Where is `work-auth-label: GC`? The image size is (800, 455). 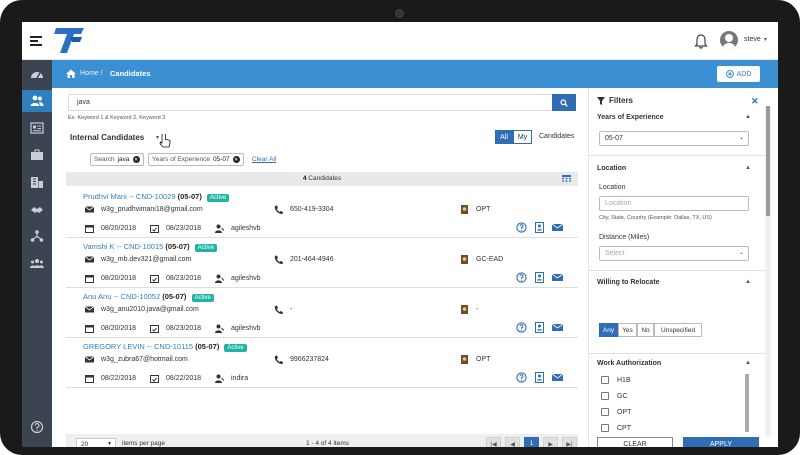 work-auth-label: GC is located at coordinates (622, 396).